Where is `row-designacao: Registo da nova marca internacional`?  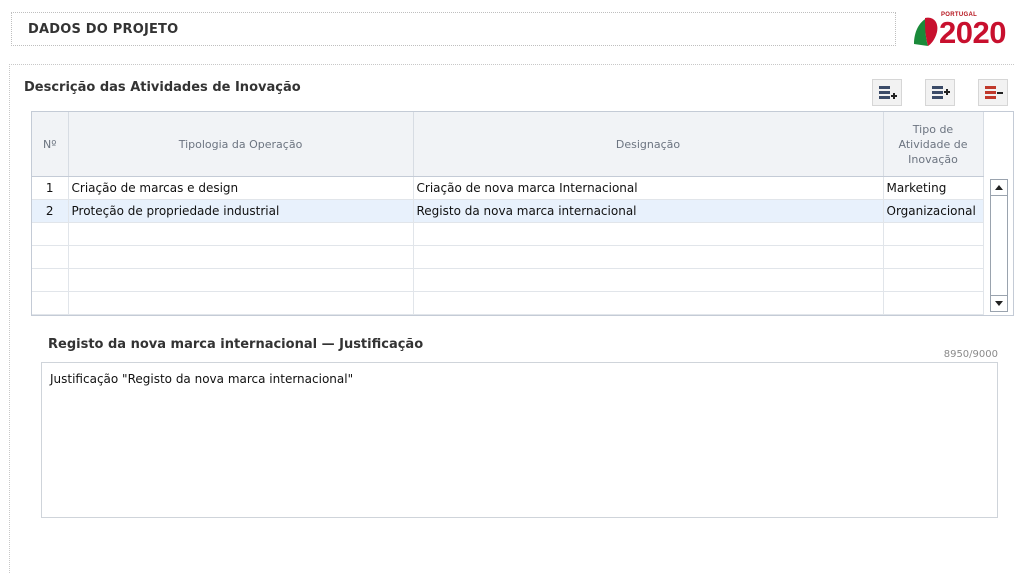
row-designacao: Registo da nova marca internacional is located at coordinates (648, 211).